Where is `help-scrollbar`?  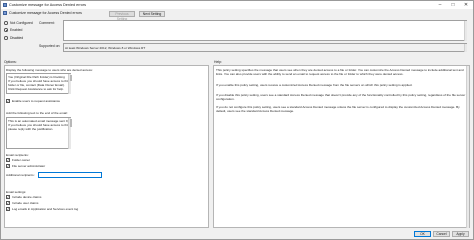
help-scrollbar is located at coordinates (467, 146).